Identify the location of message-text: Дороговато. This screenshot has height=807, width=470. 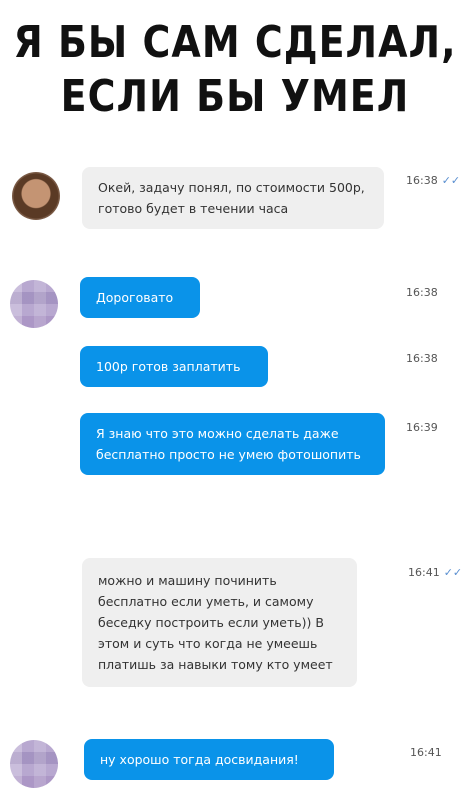
(135, 297).